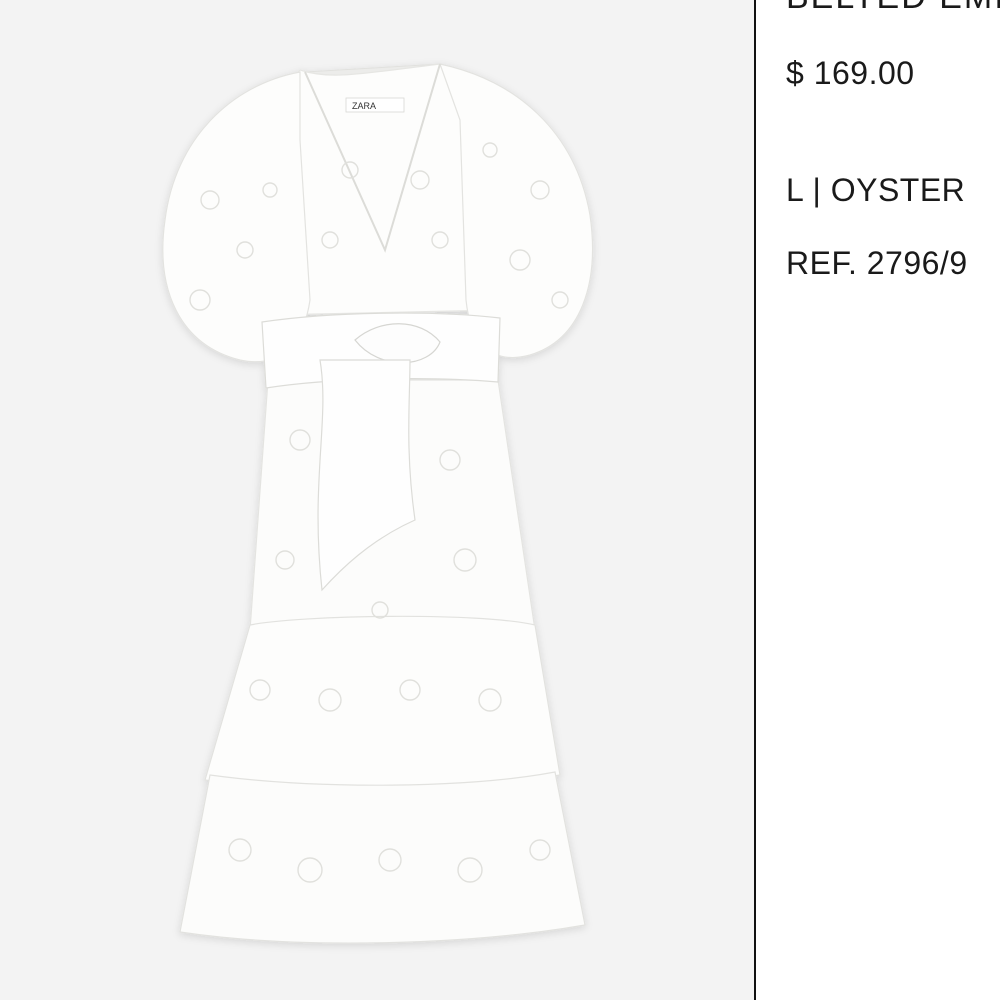 This screenshot has width=1000, height=1000. I want to click on brand-tag: ZARA, so click(375, 105).